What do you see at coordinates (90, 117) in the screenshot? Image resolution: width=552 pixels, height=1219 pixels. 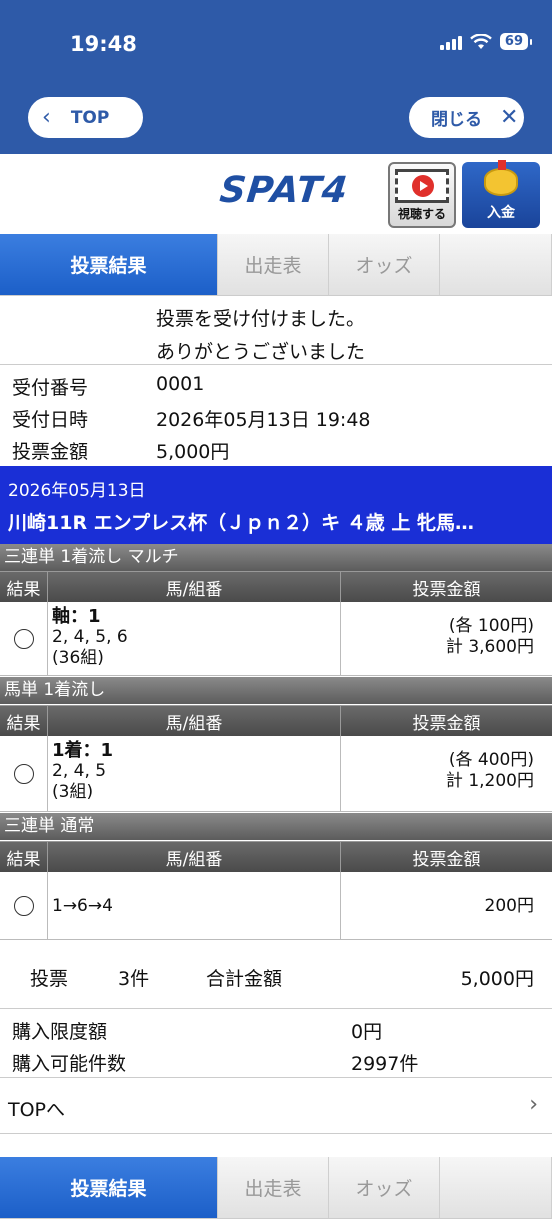 I see `back-top-label: TOP` at bounding box center [90, 117].